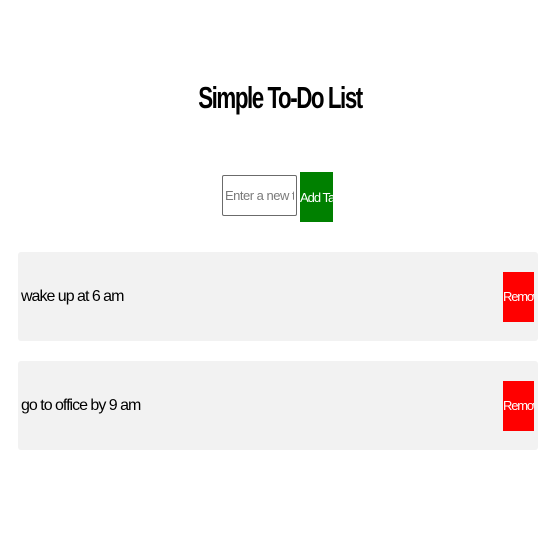  What do you see at coordinates (259, 195) in the screenshot?
I see `new-task-input` at bounding box center [259, 195].